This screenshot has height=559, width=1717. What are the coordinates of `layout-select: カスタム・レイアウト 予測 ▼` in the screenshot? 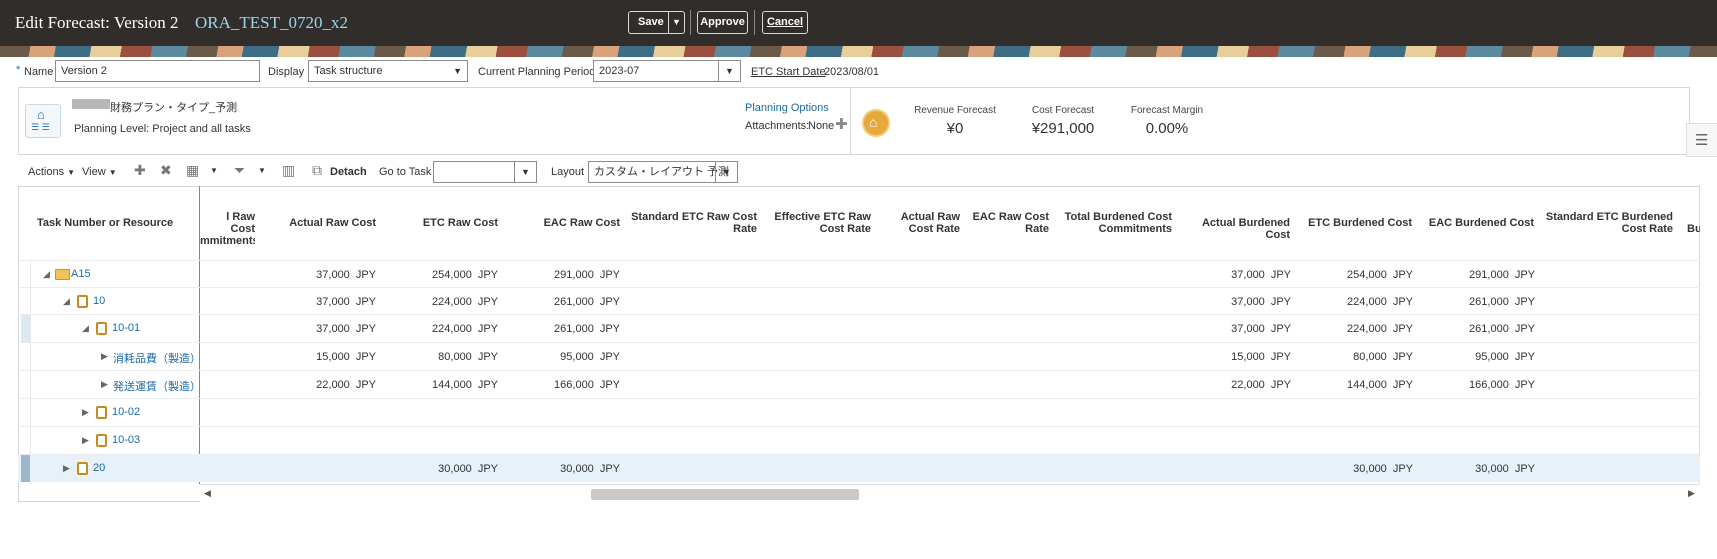 It's located at (663, 172).